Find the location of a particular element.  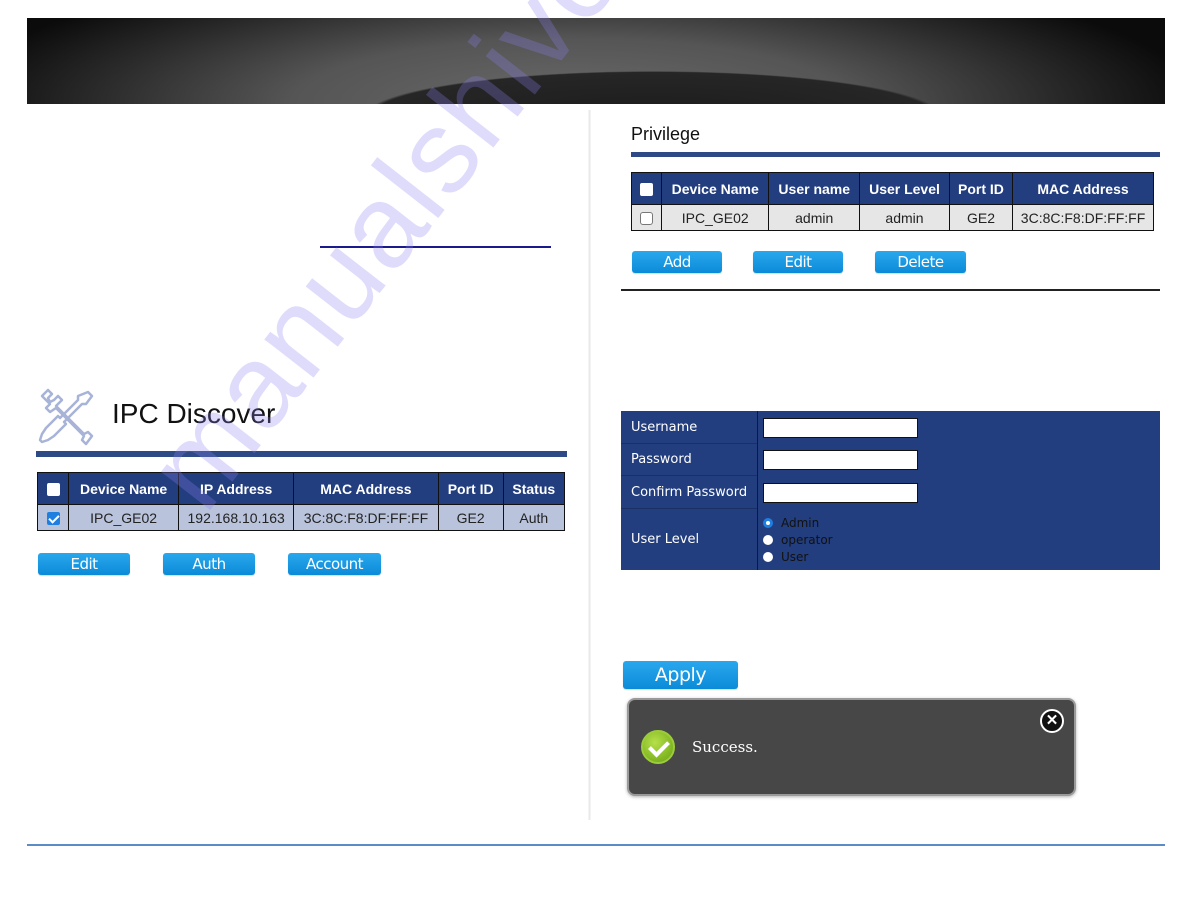

column-header: User Level is located at coordinates (904, 188).